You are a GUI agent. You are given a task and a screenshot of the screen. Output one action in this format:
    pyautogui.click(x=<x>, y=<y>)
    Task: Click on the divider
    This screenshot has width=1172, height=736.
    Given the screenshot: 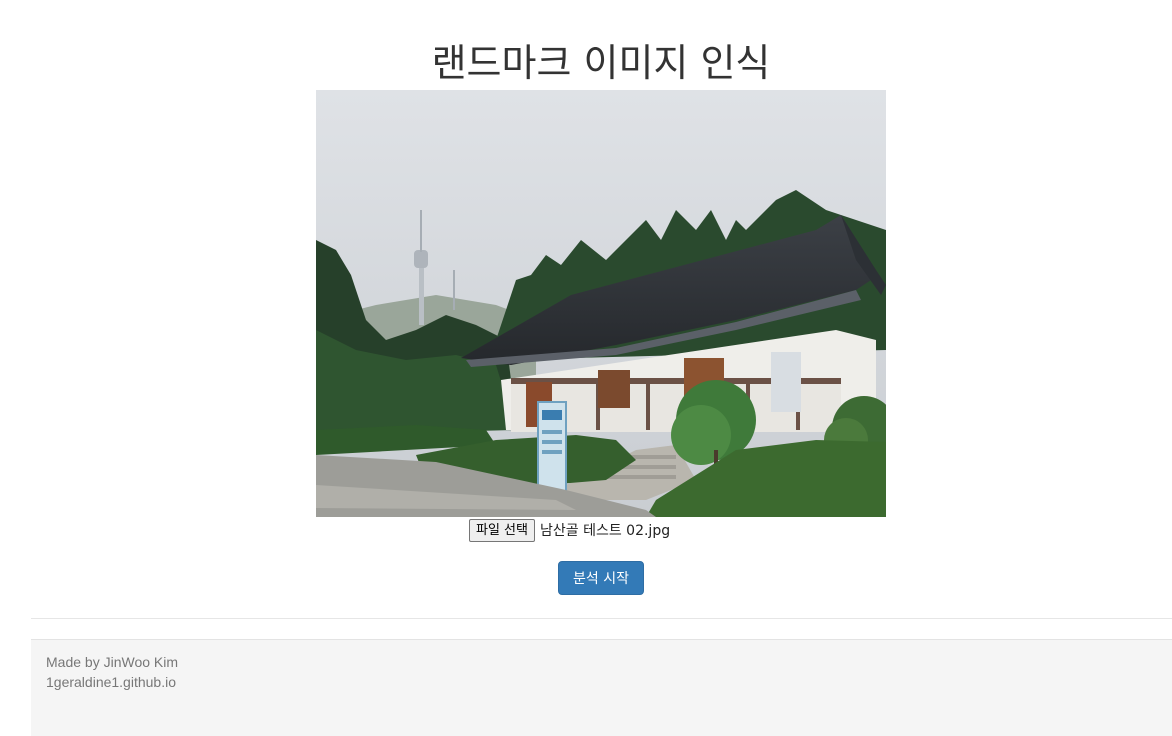 What is the action you would take?
    pyautogui.click(x=601, y=618)
    